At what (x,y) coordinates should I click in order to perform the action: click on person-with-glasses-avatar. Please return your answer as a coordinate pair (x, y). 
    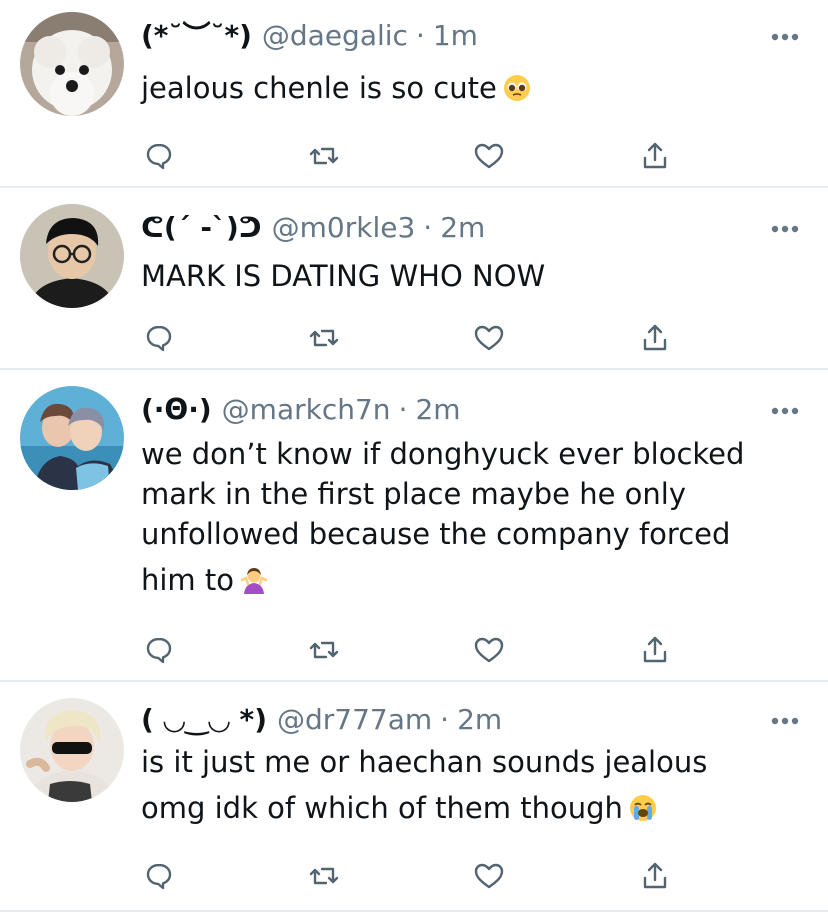
    Looking at the image, I should click on (72, 256).